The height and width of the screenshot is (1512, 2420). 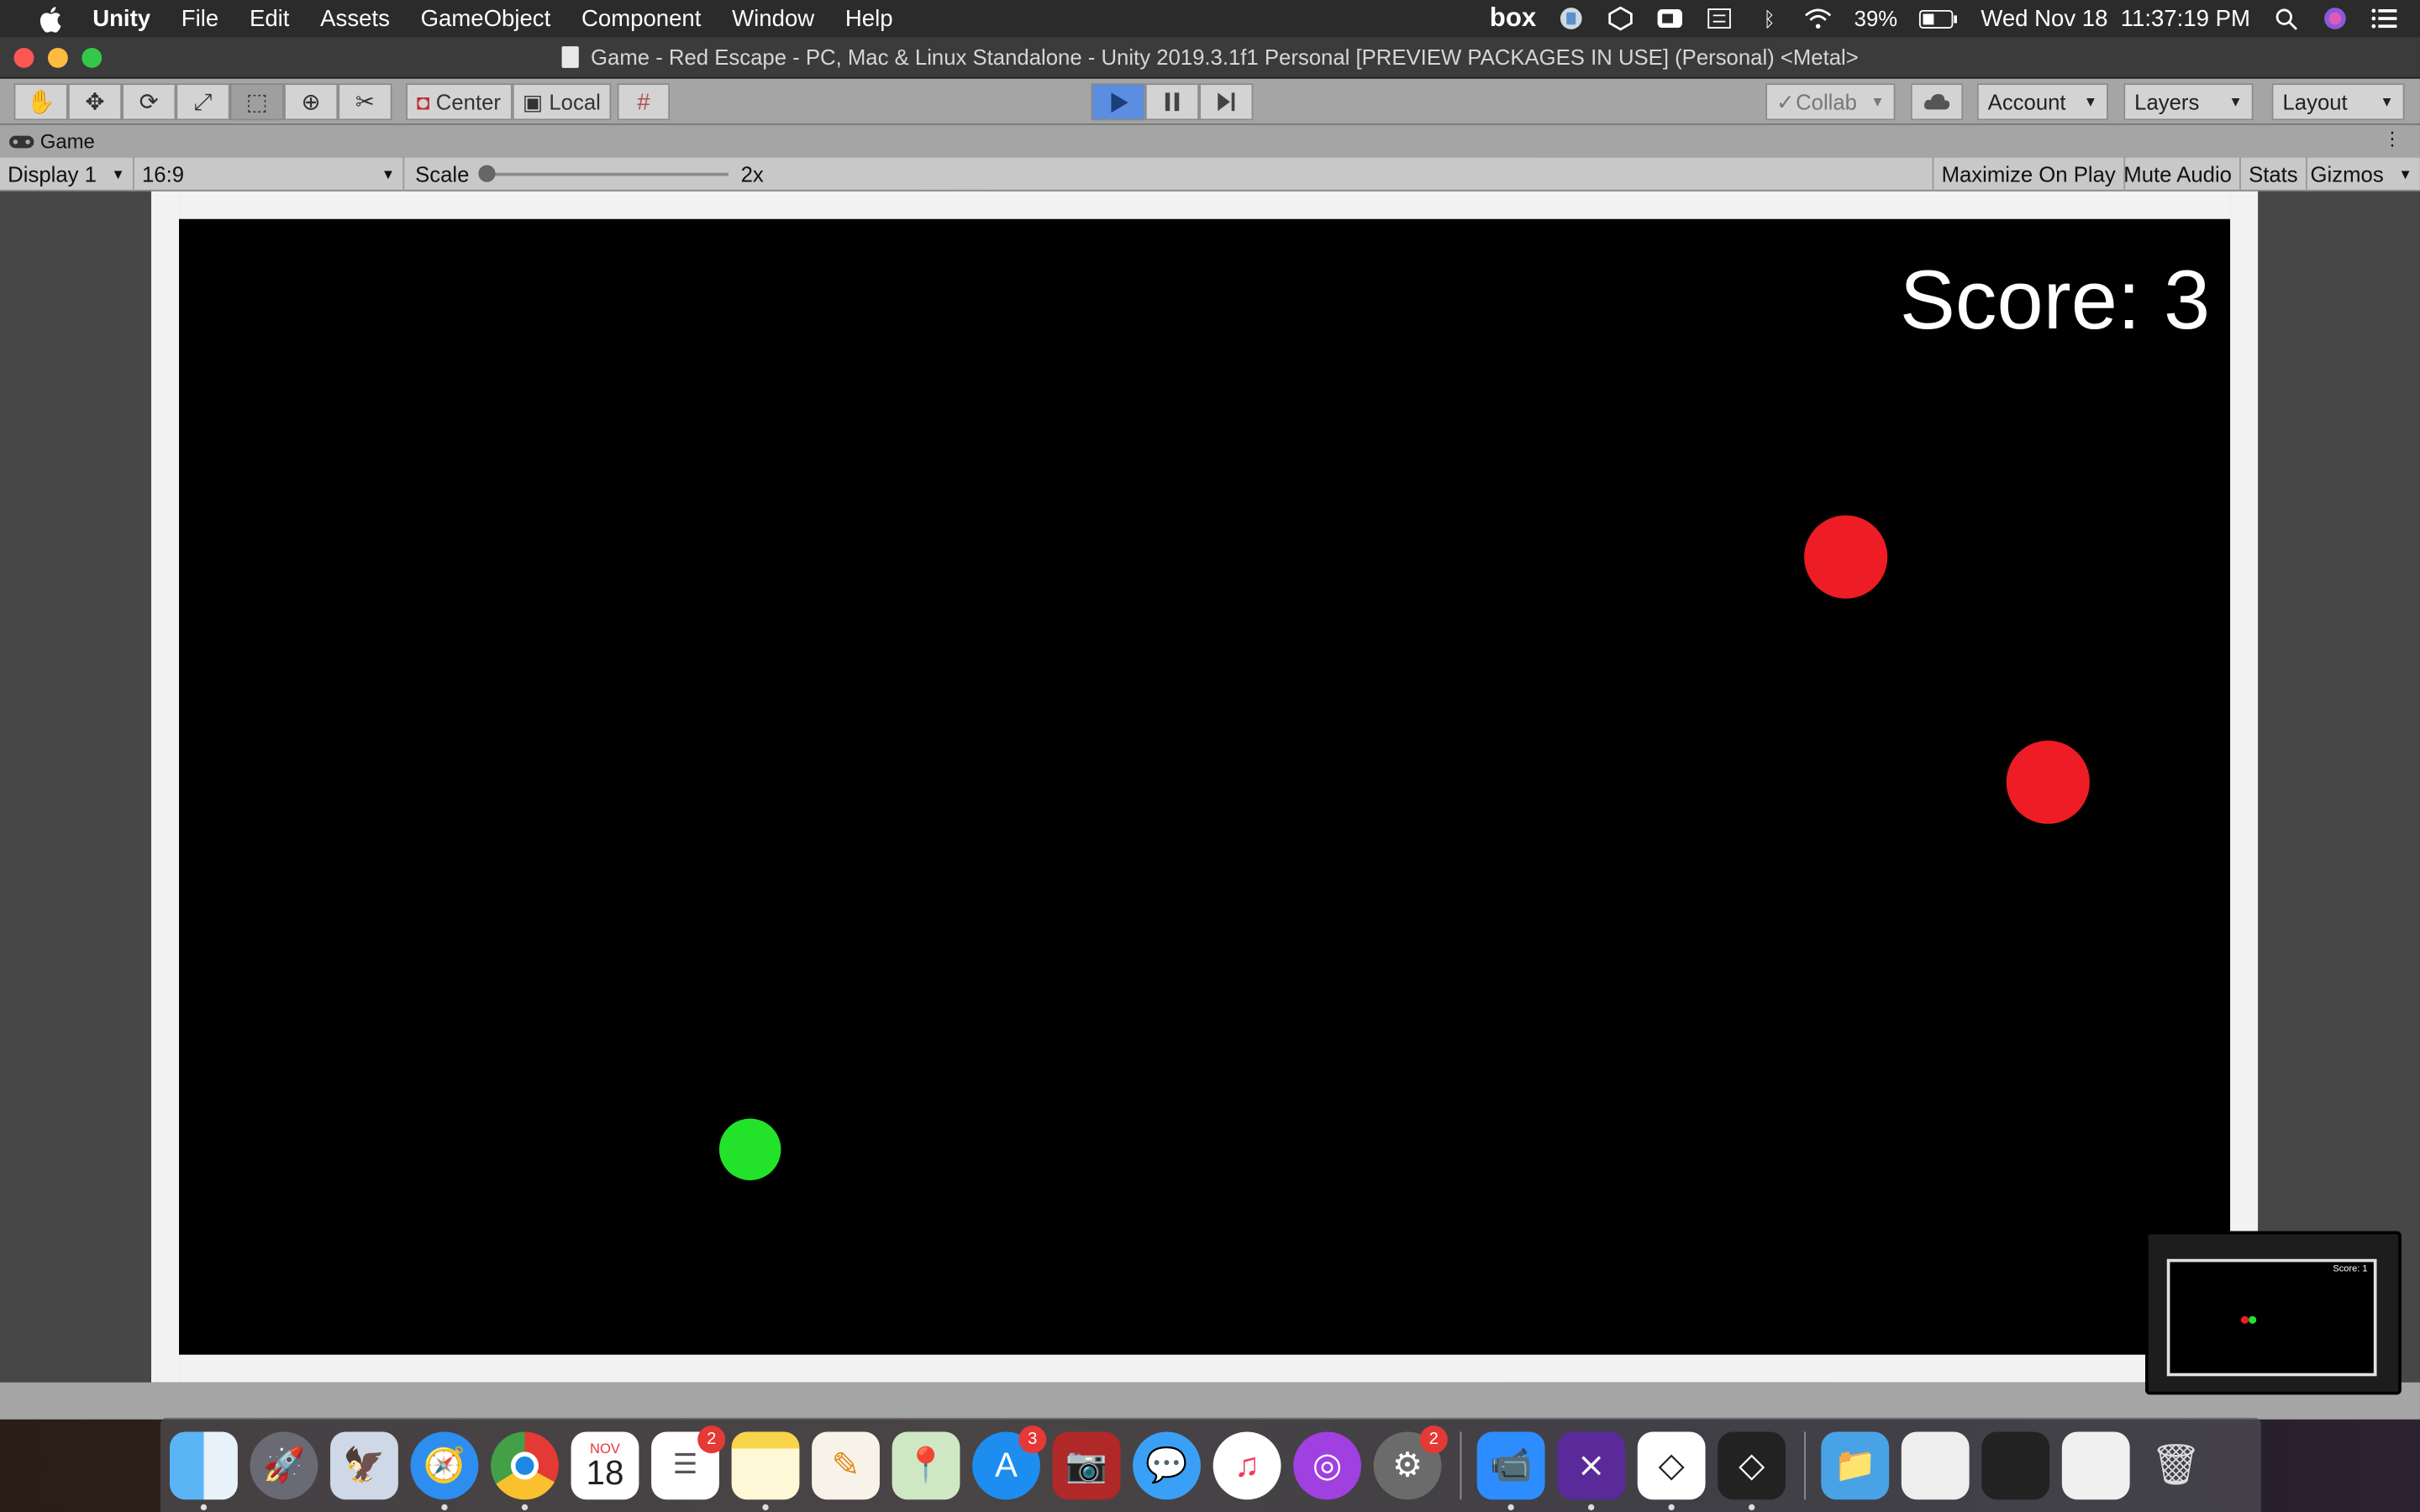 I want to click on visual-studio-icon: ⨯, so click(x=1591, y=1470).